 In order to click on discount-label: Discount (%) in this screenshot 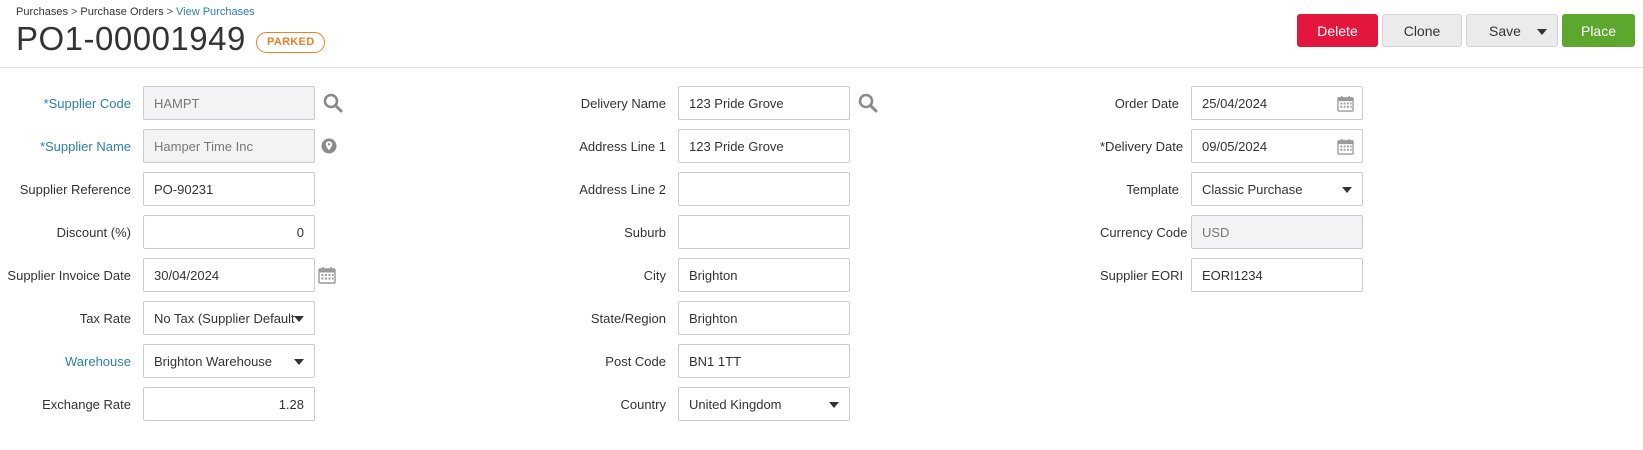, I will do `click(93, 232)`.